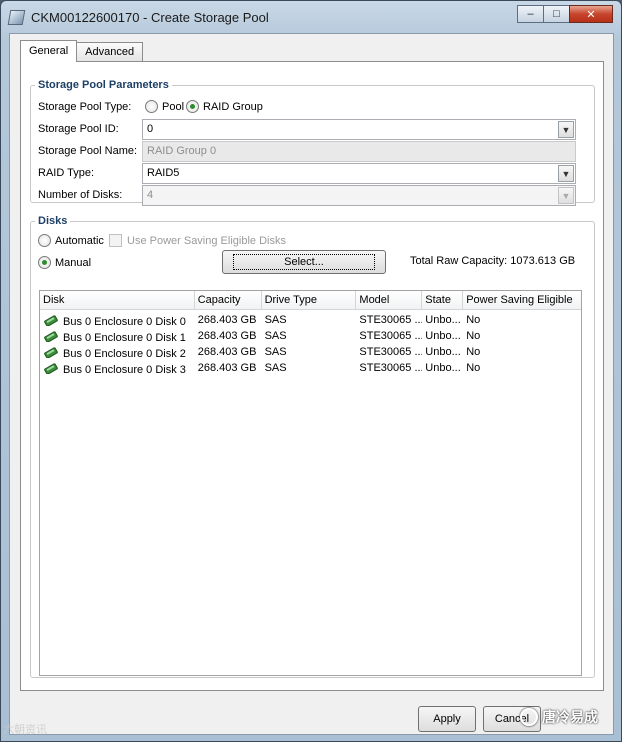  What do you see at coordinates (115, 240) in the screenshot?
I see `power-saving-checkbox-box` at bounding box center [115, 240].